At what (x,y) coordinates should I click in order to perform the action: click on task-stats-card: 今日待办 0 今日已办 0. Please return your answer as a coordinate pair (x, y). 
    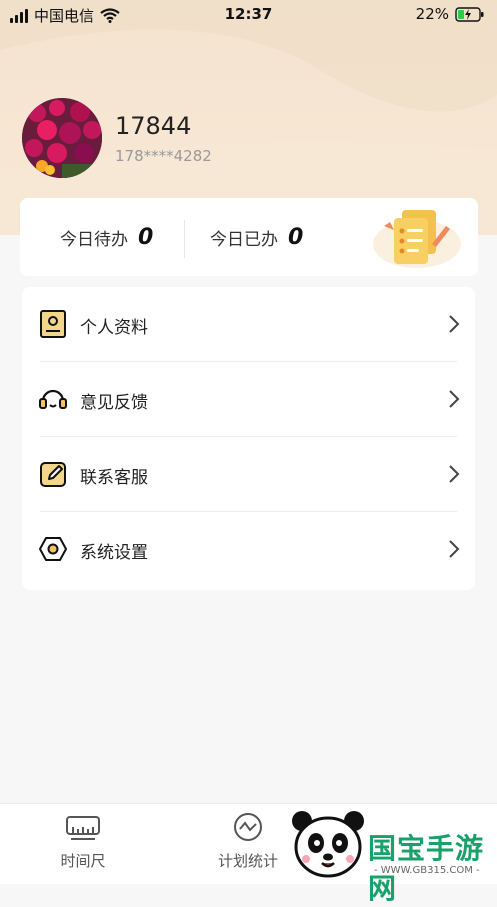
    Looking at the image, I should click on (249, 237).